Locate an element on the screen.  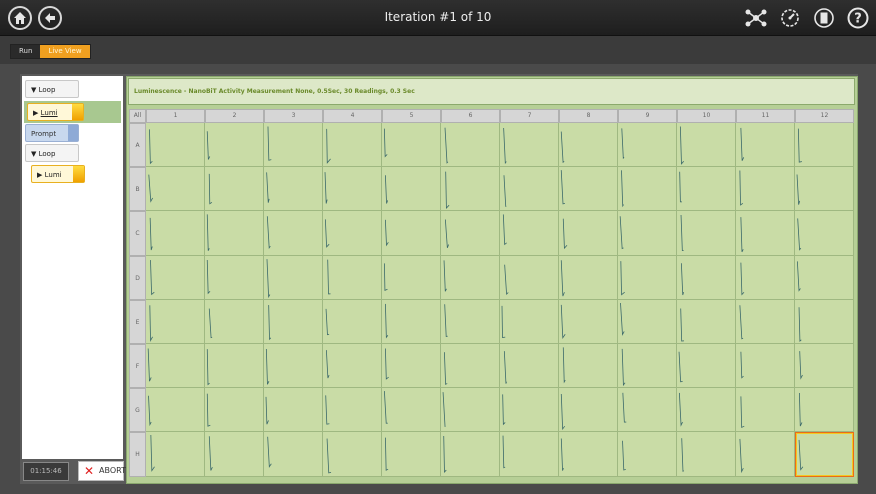
well-D3 is located at coordinates (293, 277).